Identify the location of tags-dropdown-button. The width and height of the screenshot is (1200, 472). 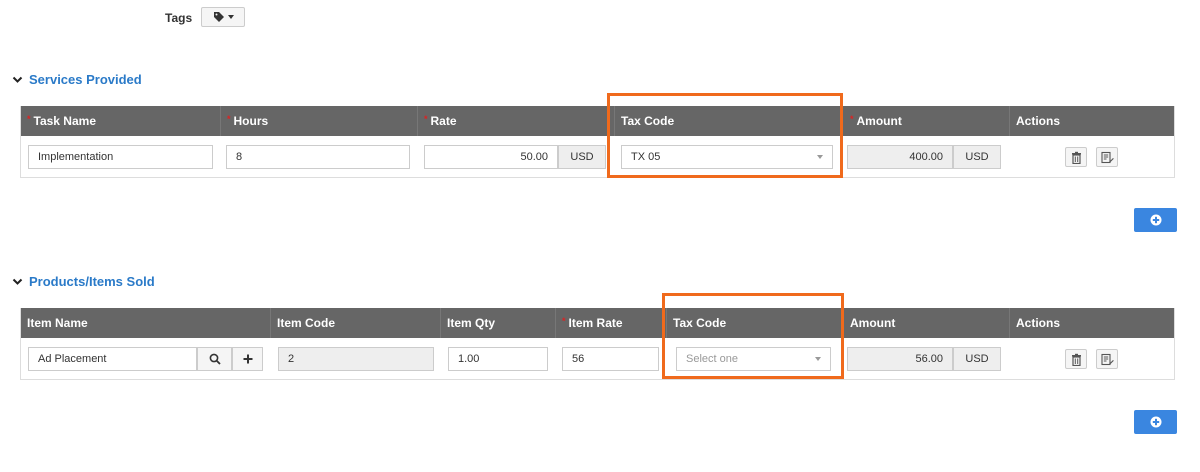
(223, 17).